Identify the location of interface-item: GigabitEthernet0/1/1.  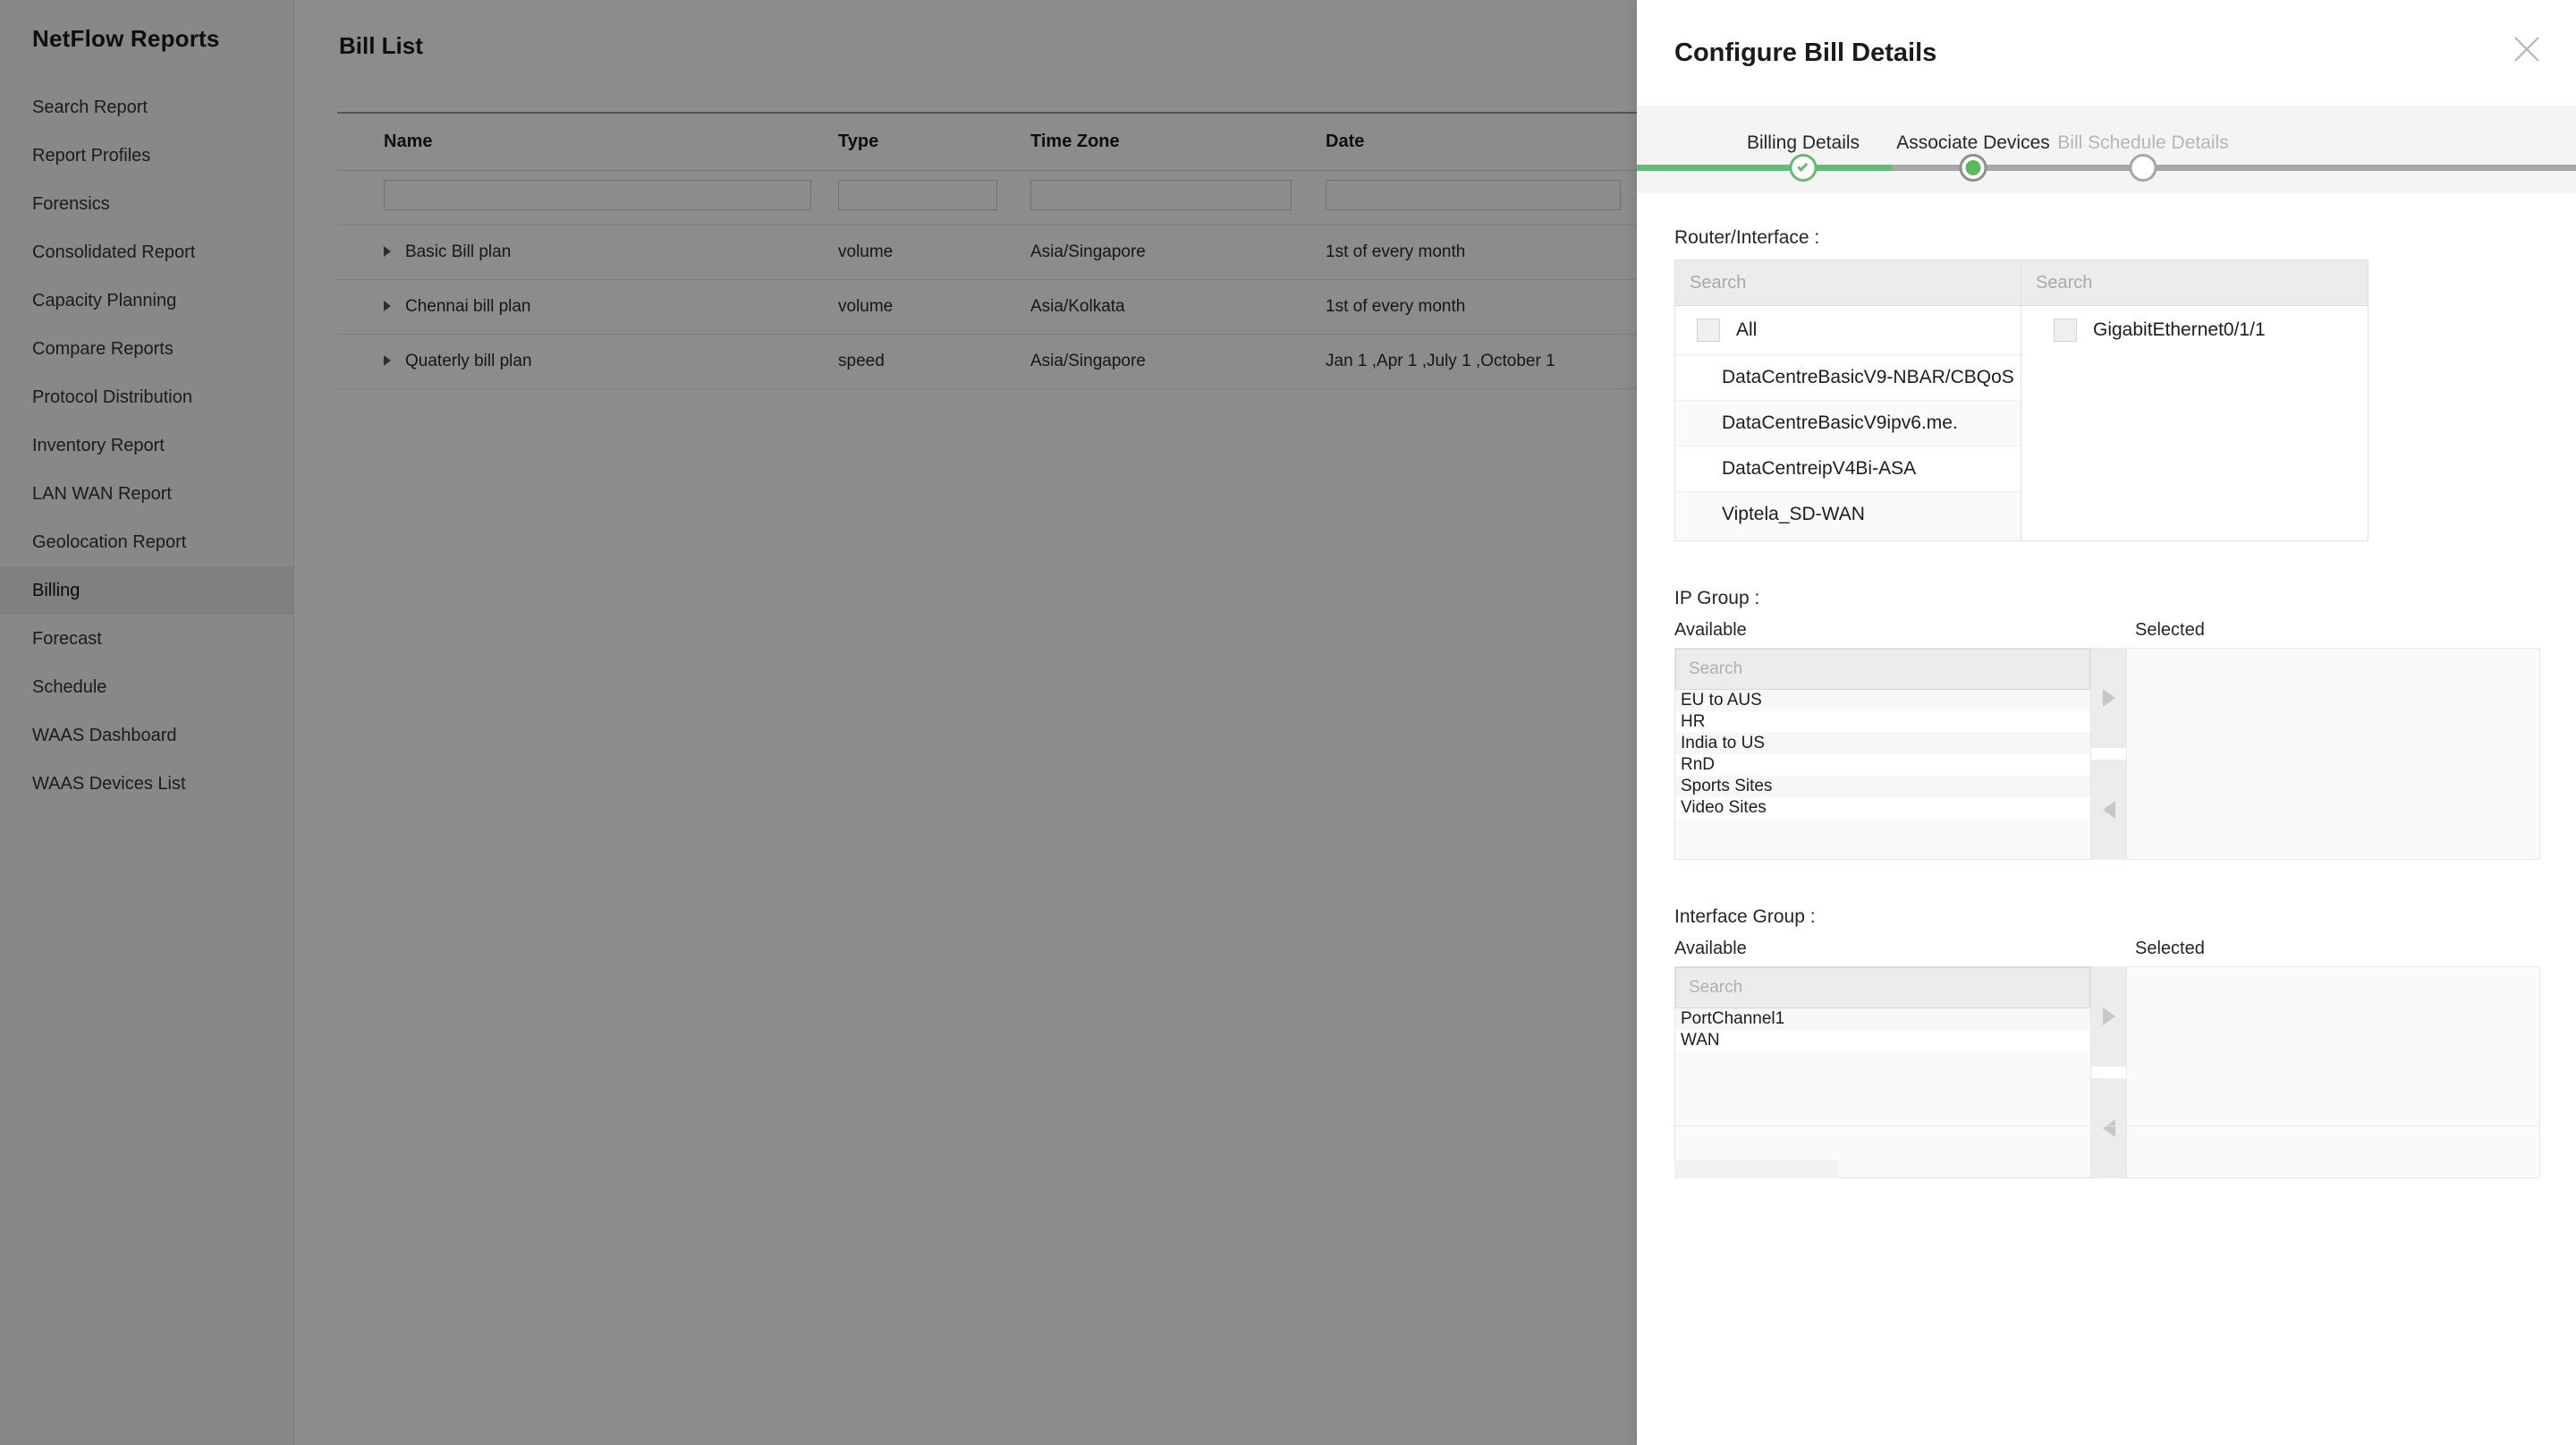
(2194, 330).